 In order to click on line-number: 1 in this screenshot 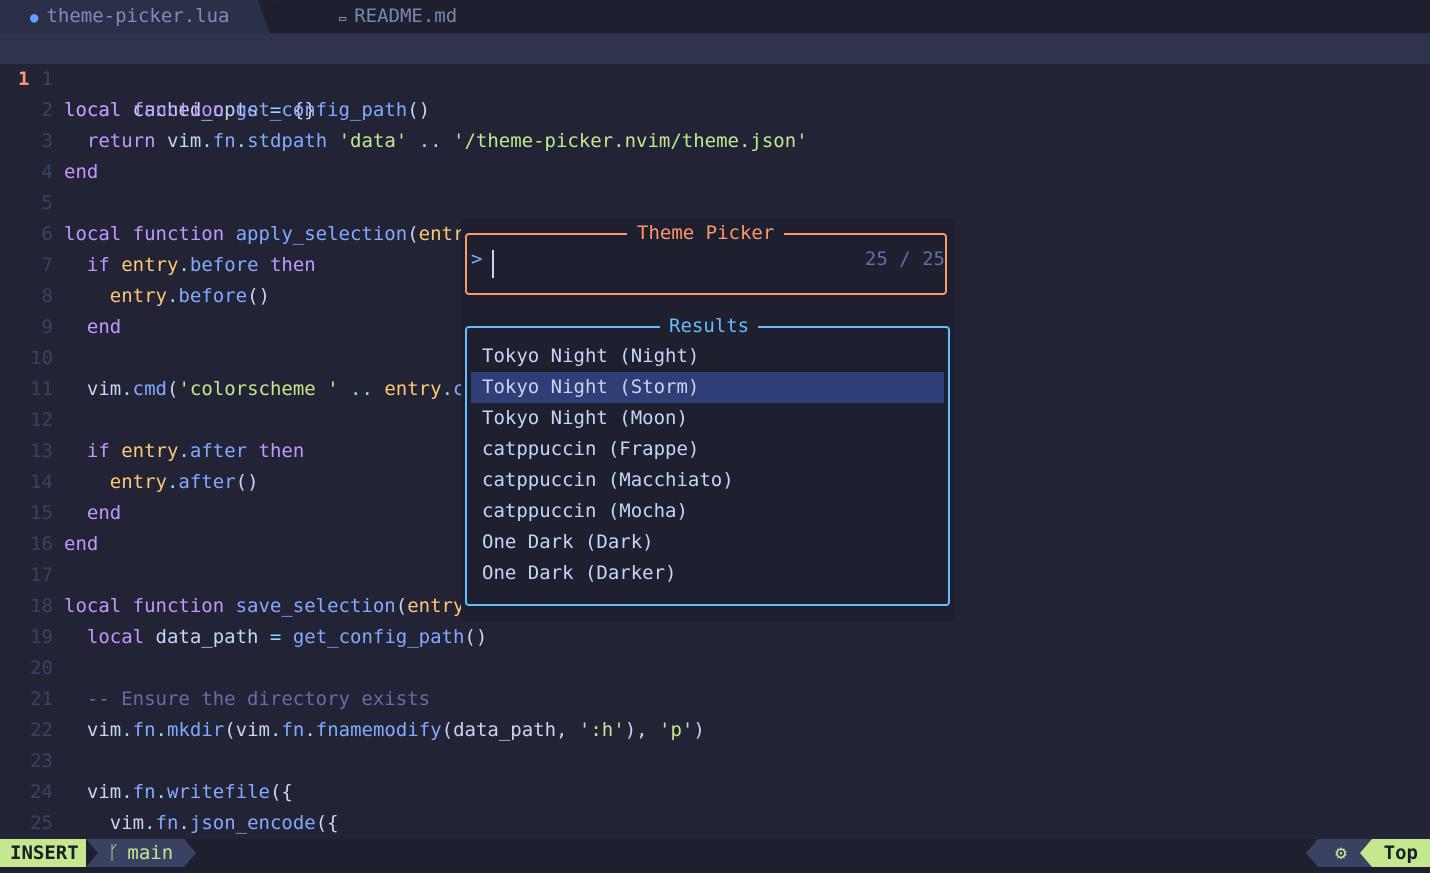, I will do `click(47, 79)`.